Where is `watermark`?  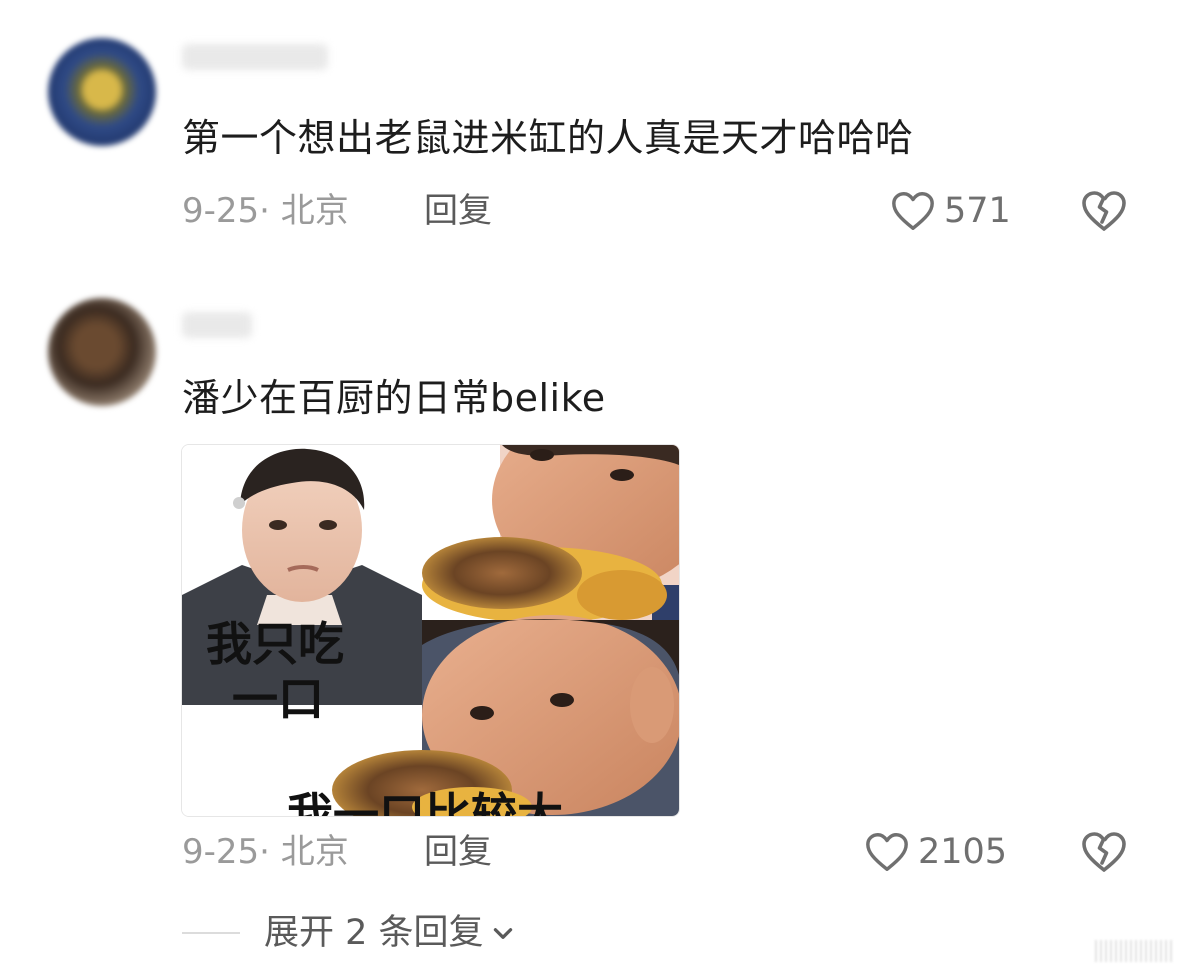 watermark is located at coordinates (1134, 951).